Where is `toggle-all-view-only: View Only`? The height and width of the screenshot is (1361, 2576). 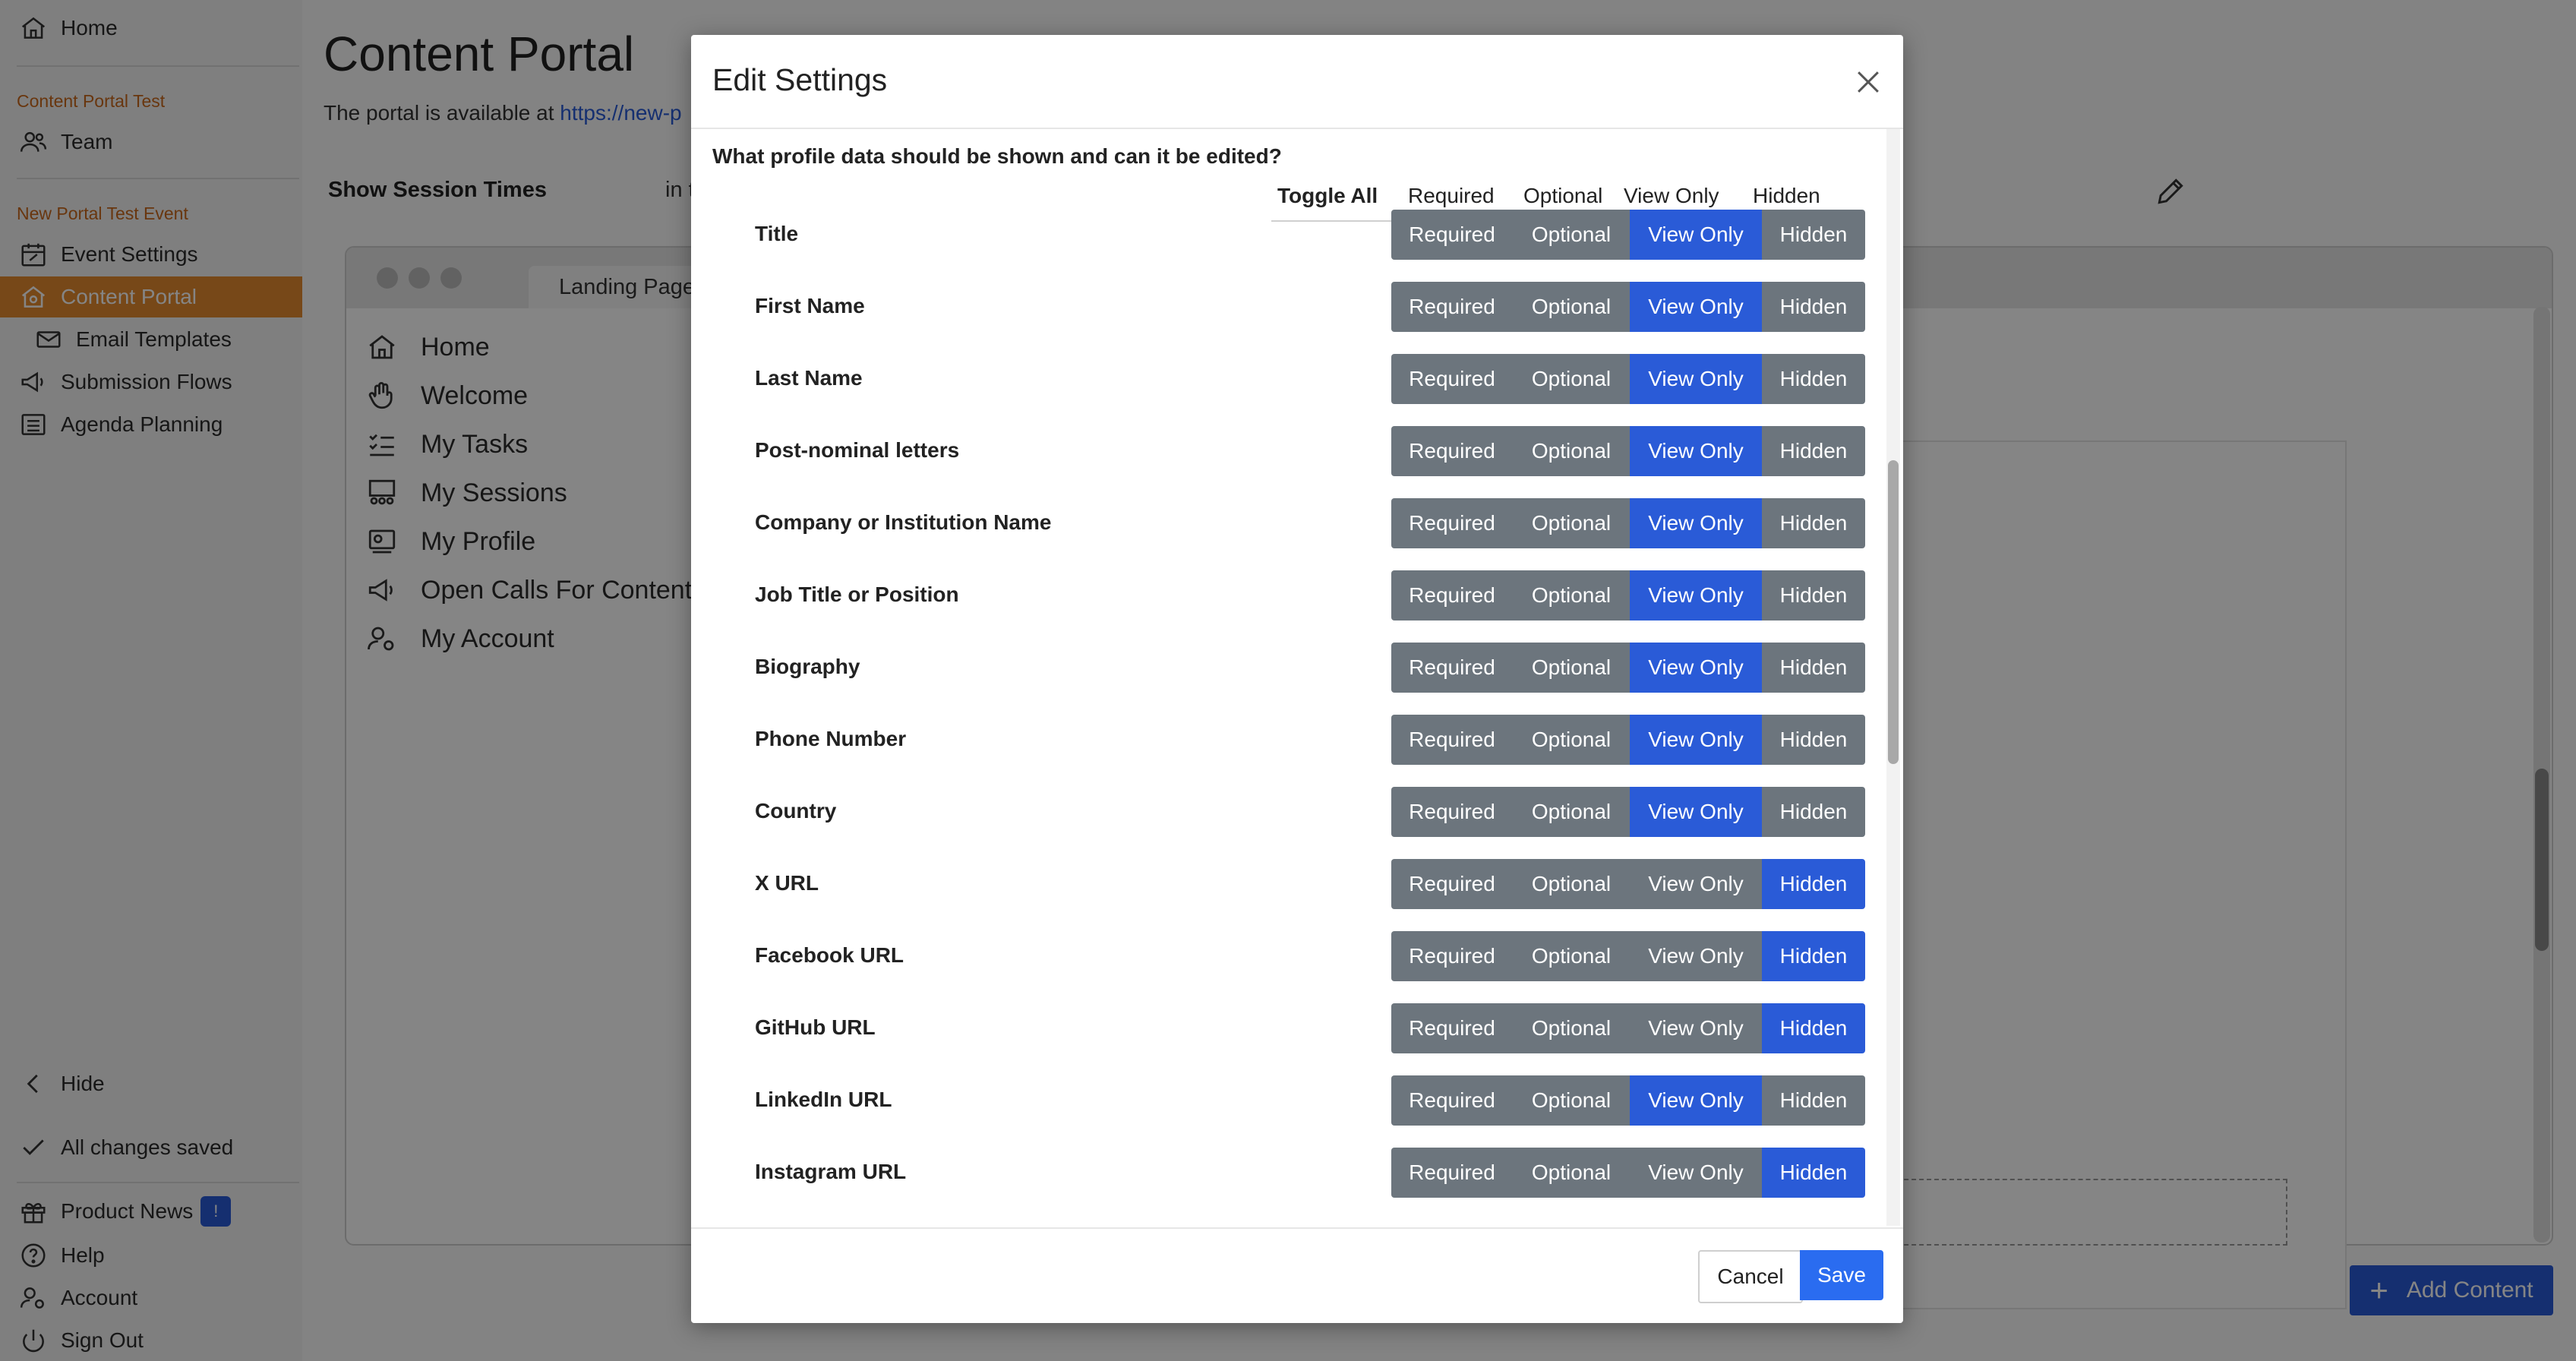
toggle-all-view-only: View Only is located at coordinates (1671, 196).